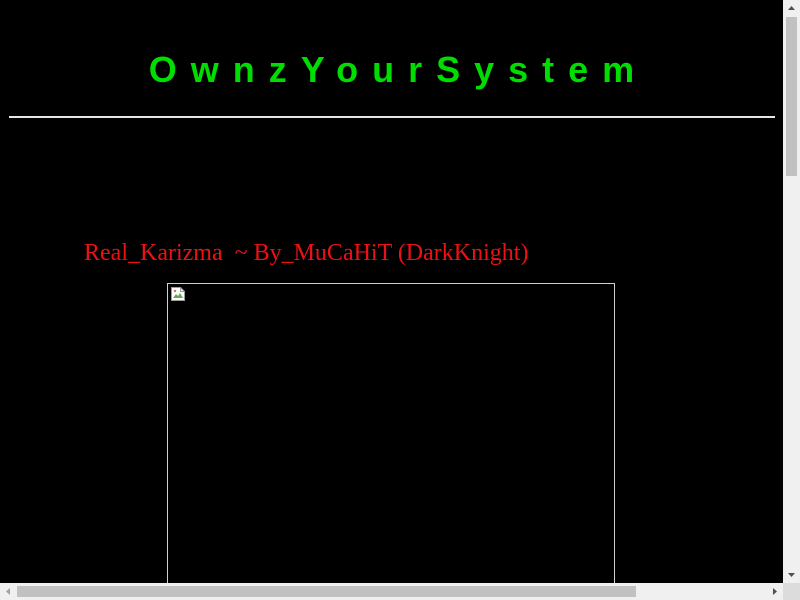  I want to click on broken-image-icon, so click(178, 294).